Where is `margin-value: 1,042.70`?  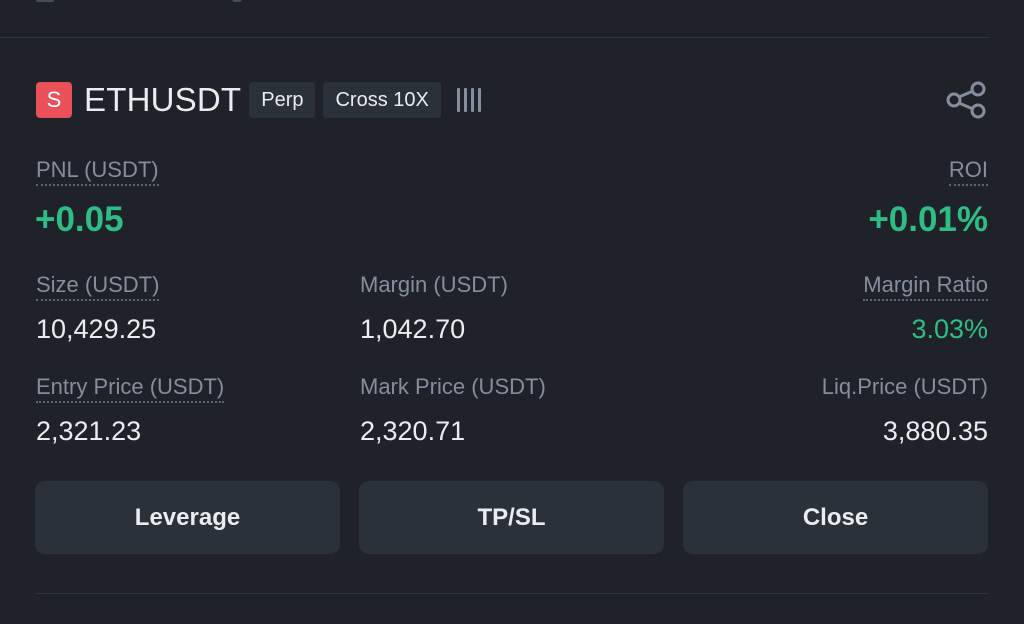 margin-value: 1,042.70 is located at coordinates (413, 329).